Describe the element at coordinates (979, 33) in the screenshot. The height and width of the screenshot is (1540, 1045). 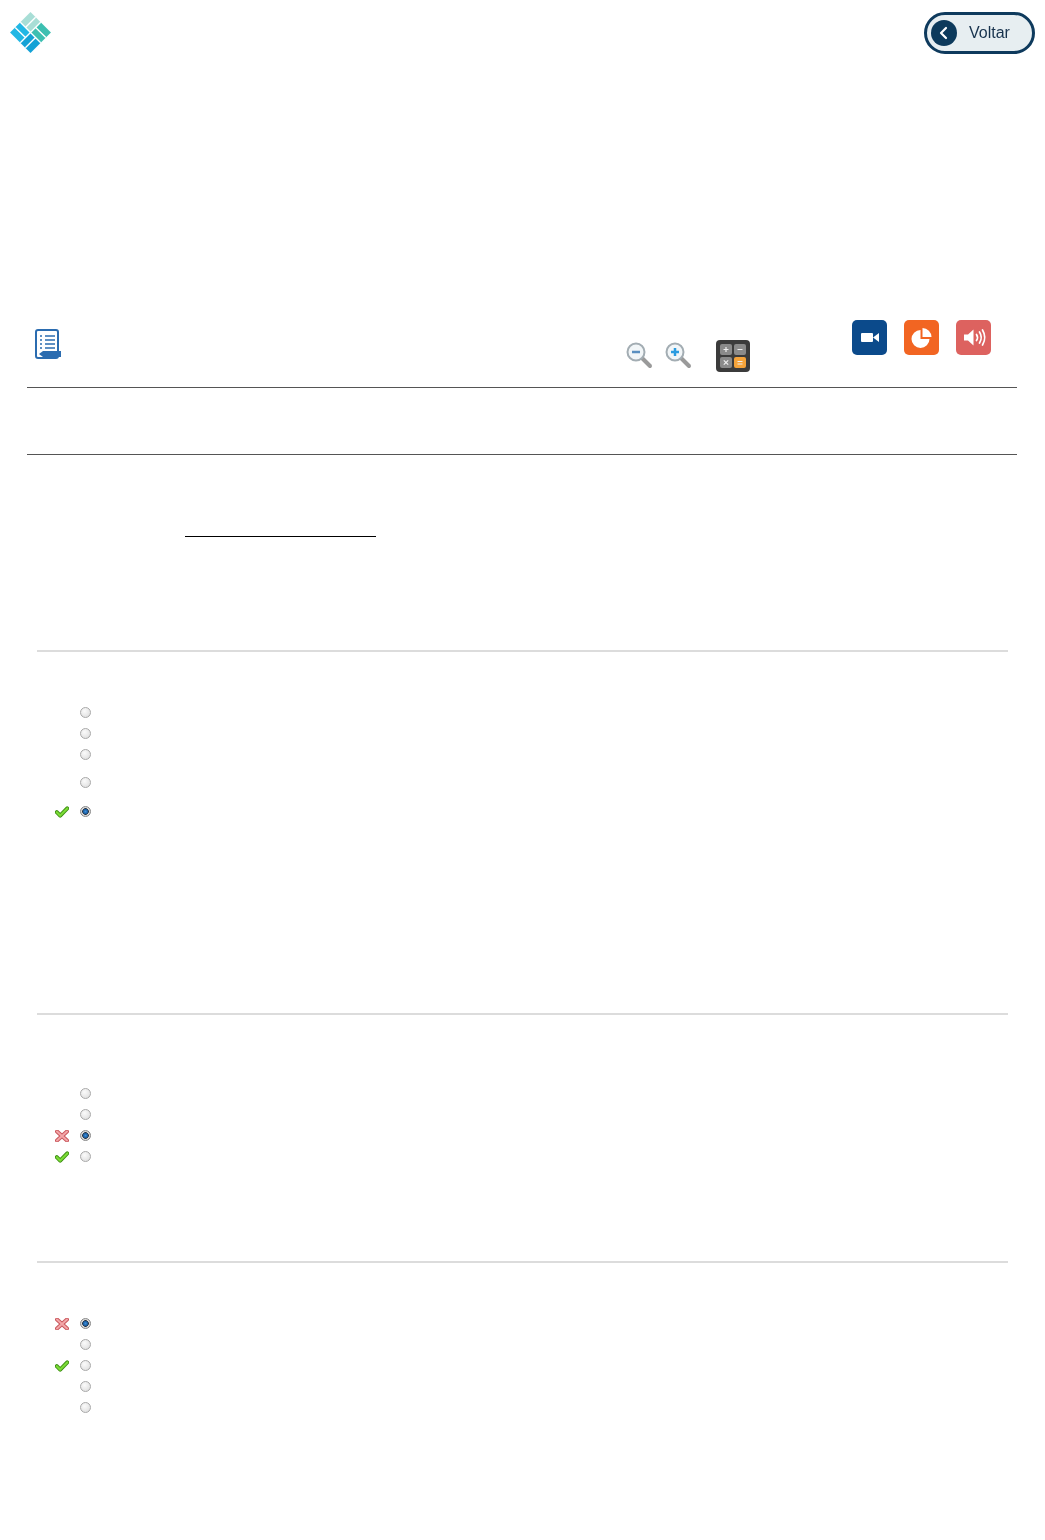
I see `back-button: Voltar` at that location.